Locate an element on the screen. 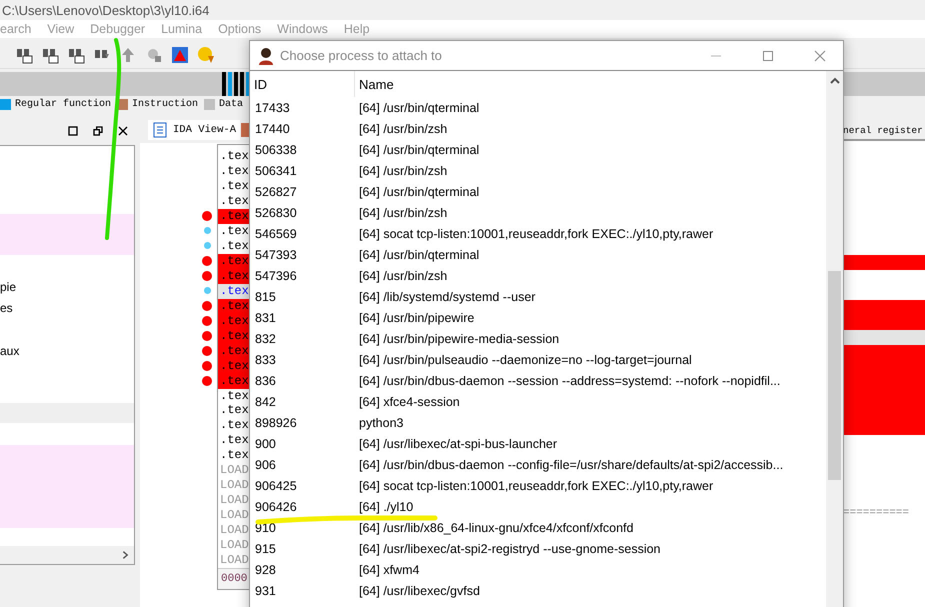 This screenshot has height=607, width=925. dialog-title: Choose process to attach to is located at coordinates (361, 55).